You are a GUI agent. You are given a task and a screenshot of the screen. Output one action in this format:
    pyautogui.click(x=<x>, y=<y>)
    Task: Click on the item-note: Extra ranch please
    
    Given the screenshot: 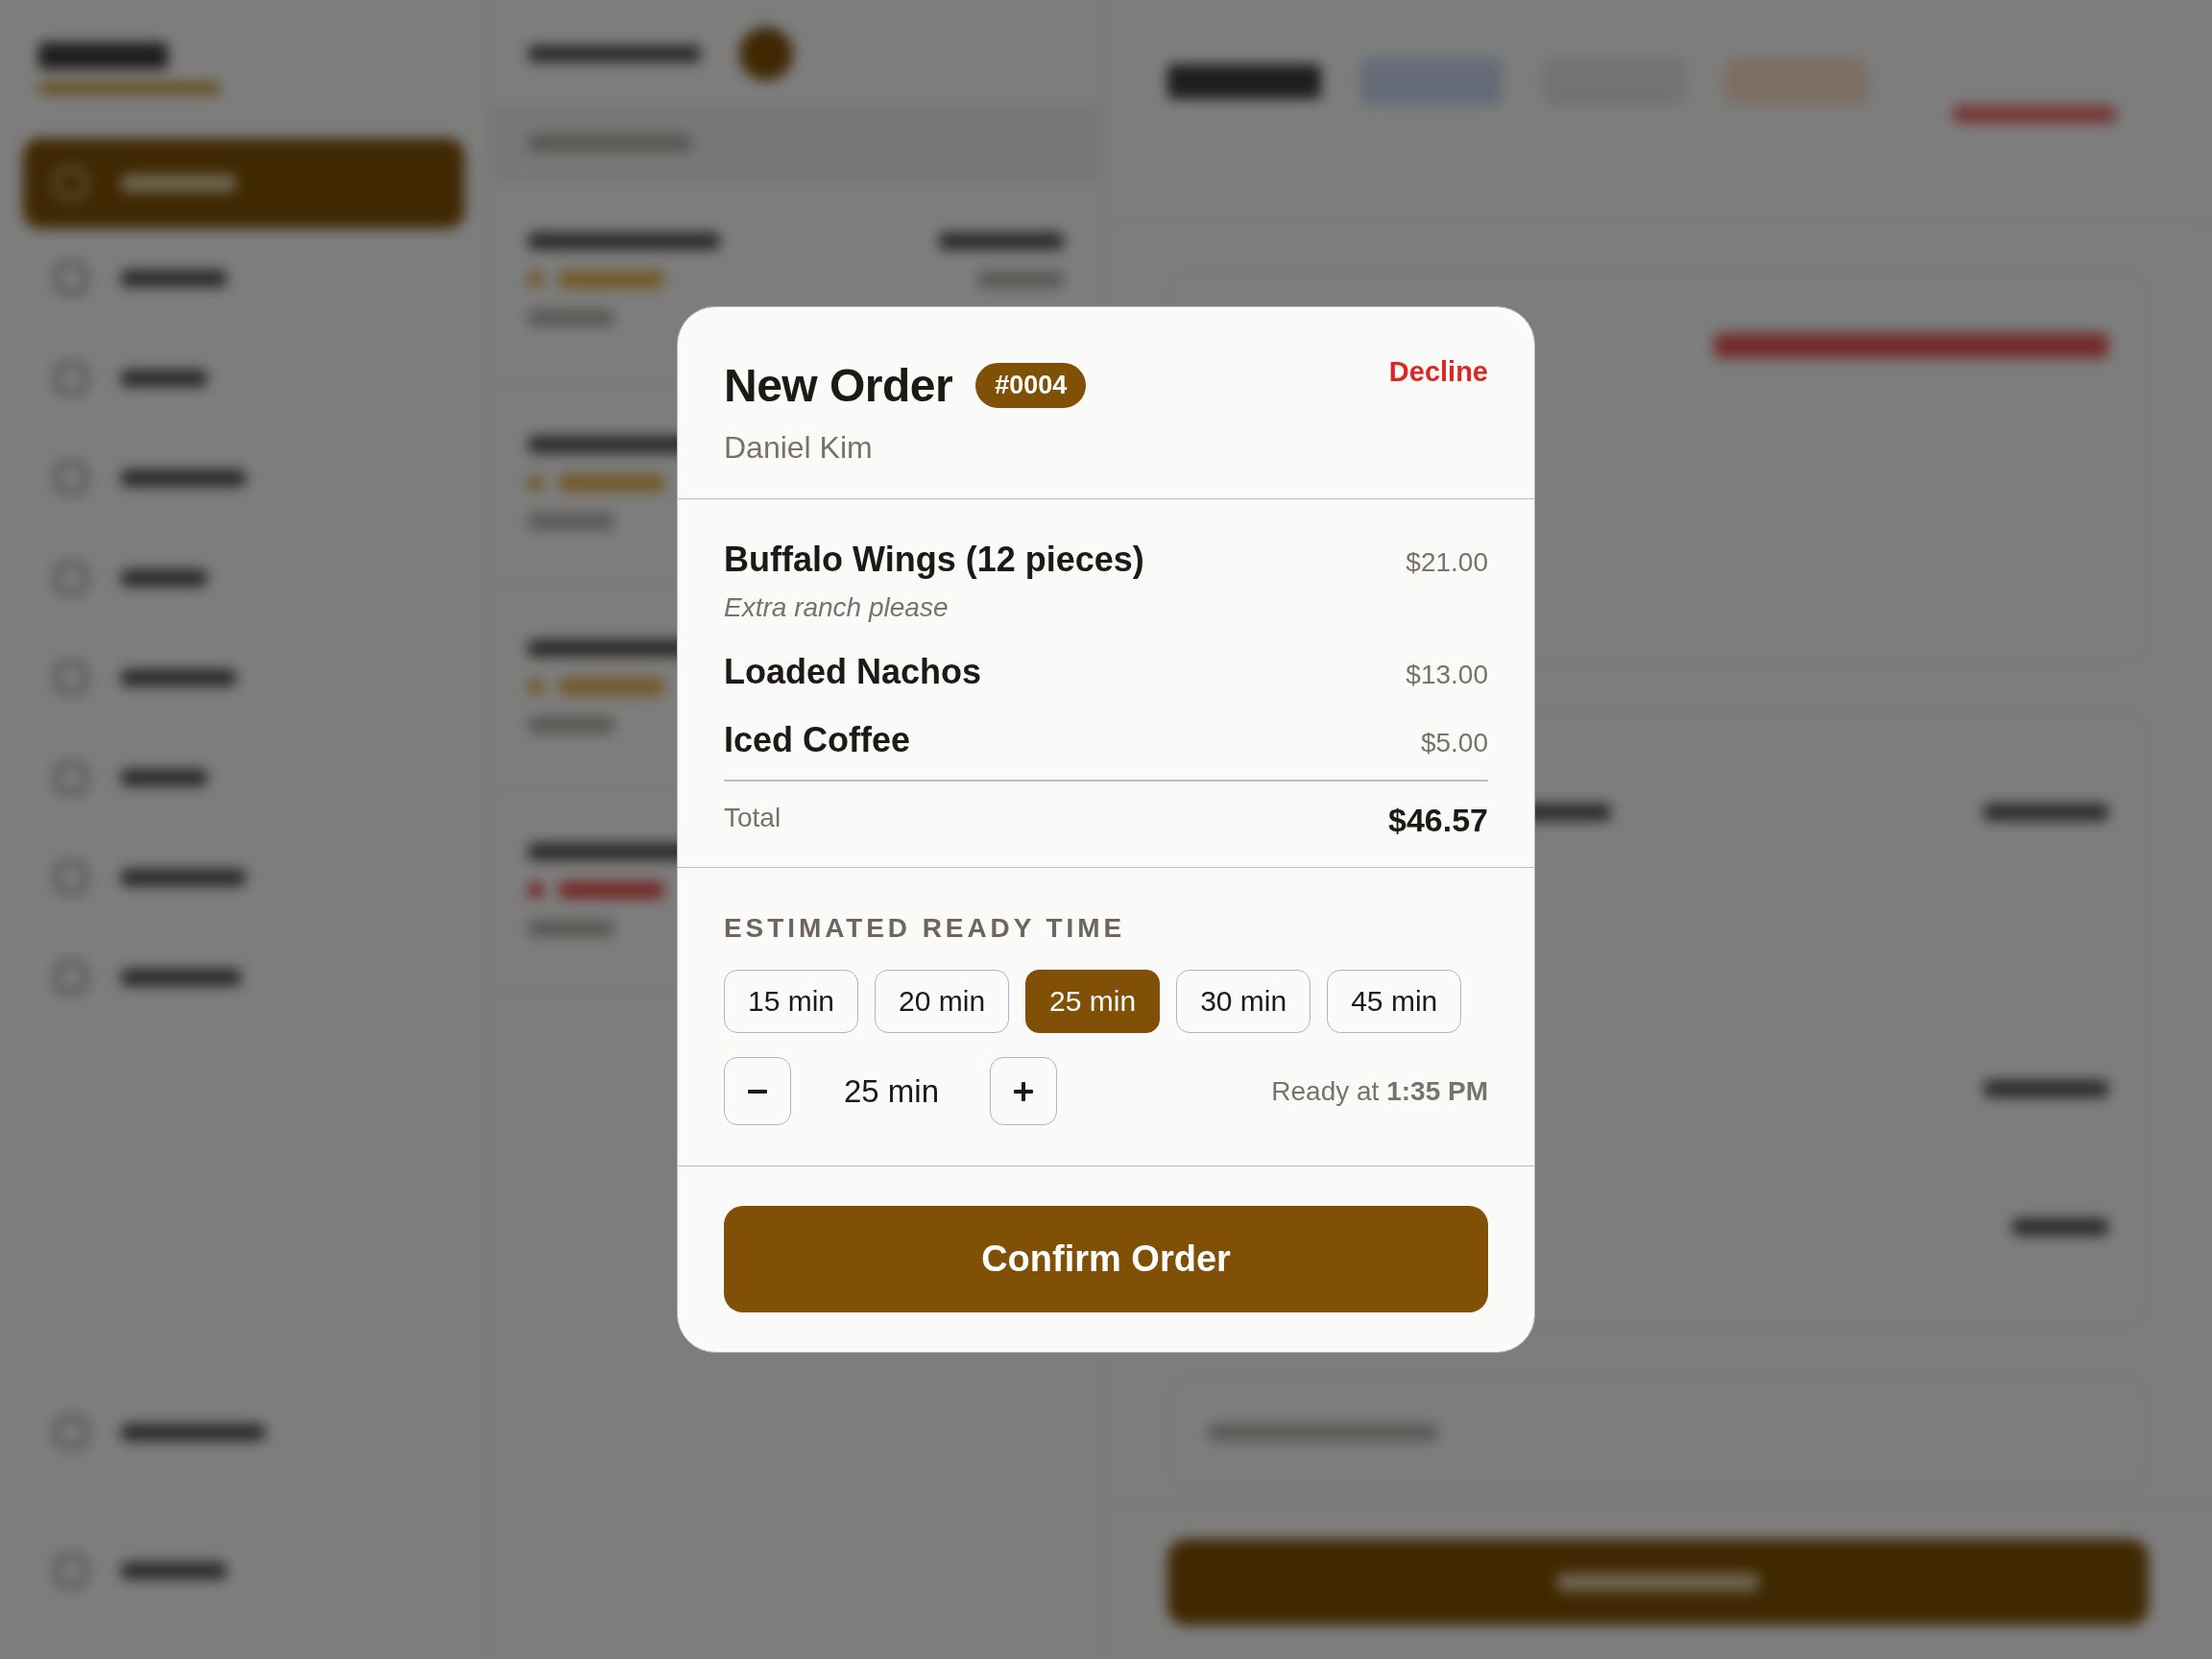 What is the action you would take?
    pyautogui.click(x=837, y=608)
    